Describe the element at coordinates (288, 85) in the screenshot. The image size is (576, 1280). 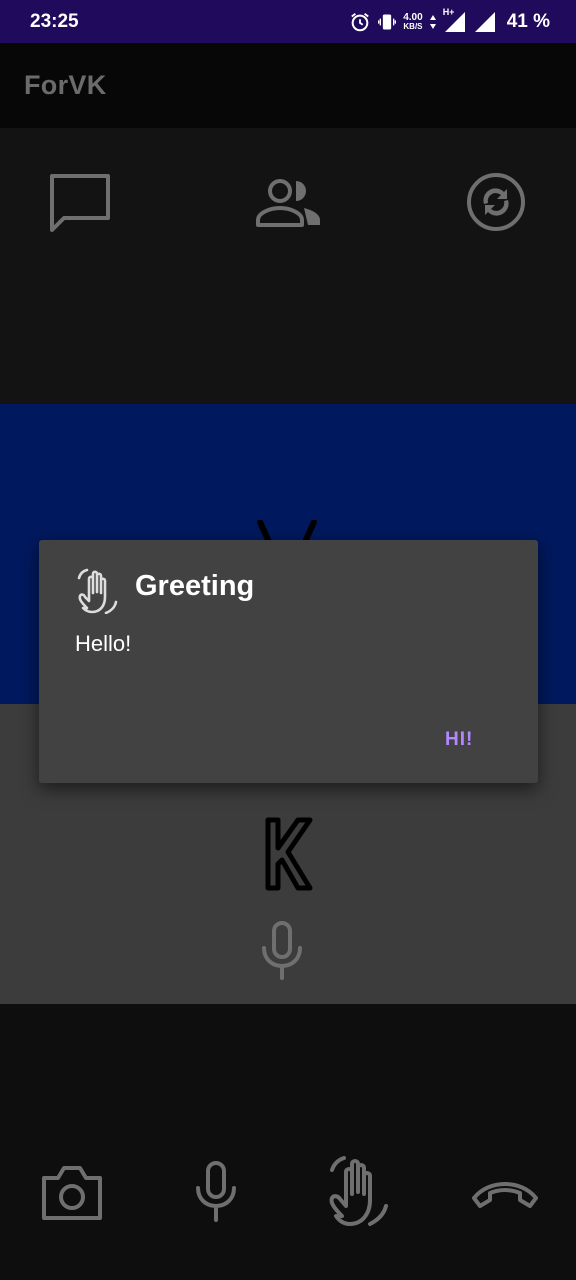
I see `app-bar: ForVK` at that location.